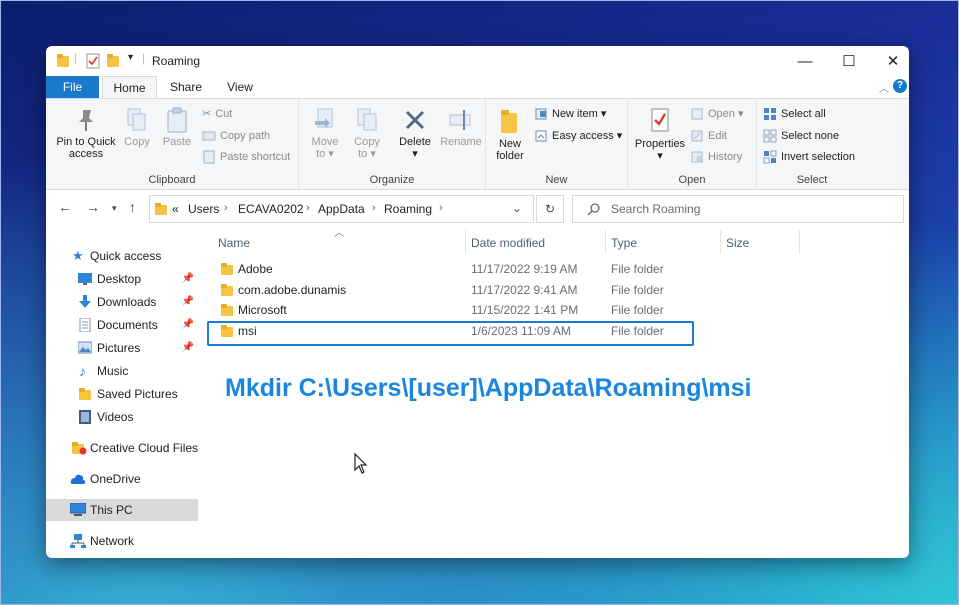 The width and height of the screenshot is (959, 605). Describe the element at coordinates (175, 209) in the screenshot. I see `breadcrumb-overflow: «` at that location.